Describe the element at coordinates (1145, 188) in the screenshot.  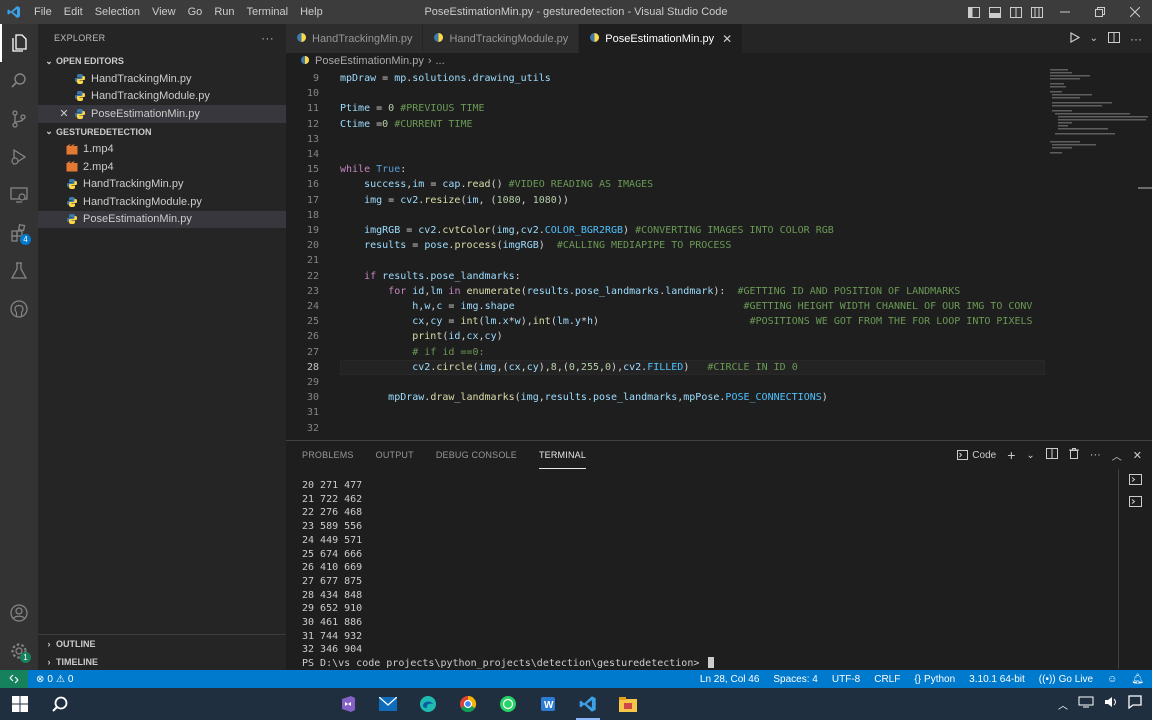
I see `scroll-thumb` at that location.